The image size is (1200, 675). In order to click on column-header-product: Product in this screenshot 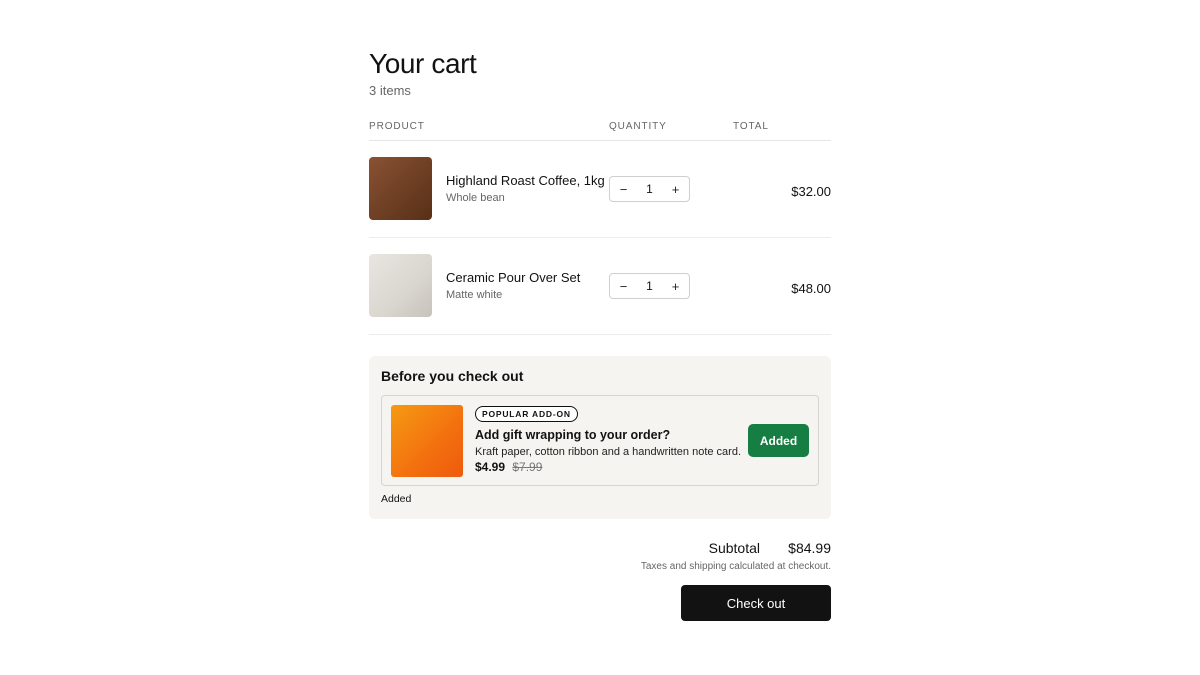, I will do `click(397, 126)`.